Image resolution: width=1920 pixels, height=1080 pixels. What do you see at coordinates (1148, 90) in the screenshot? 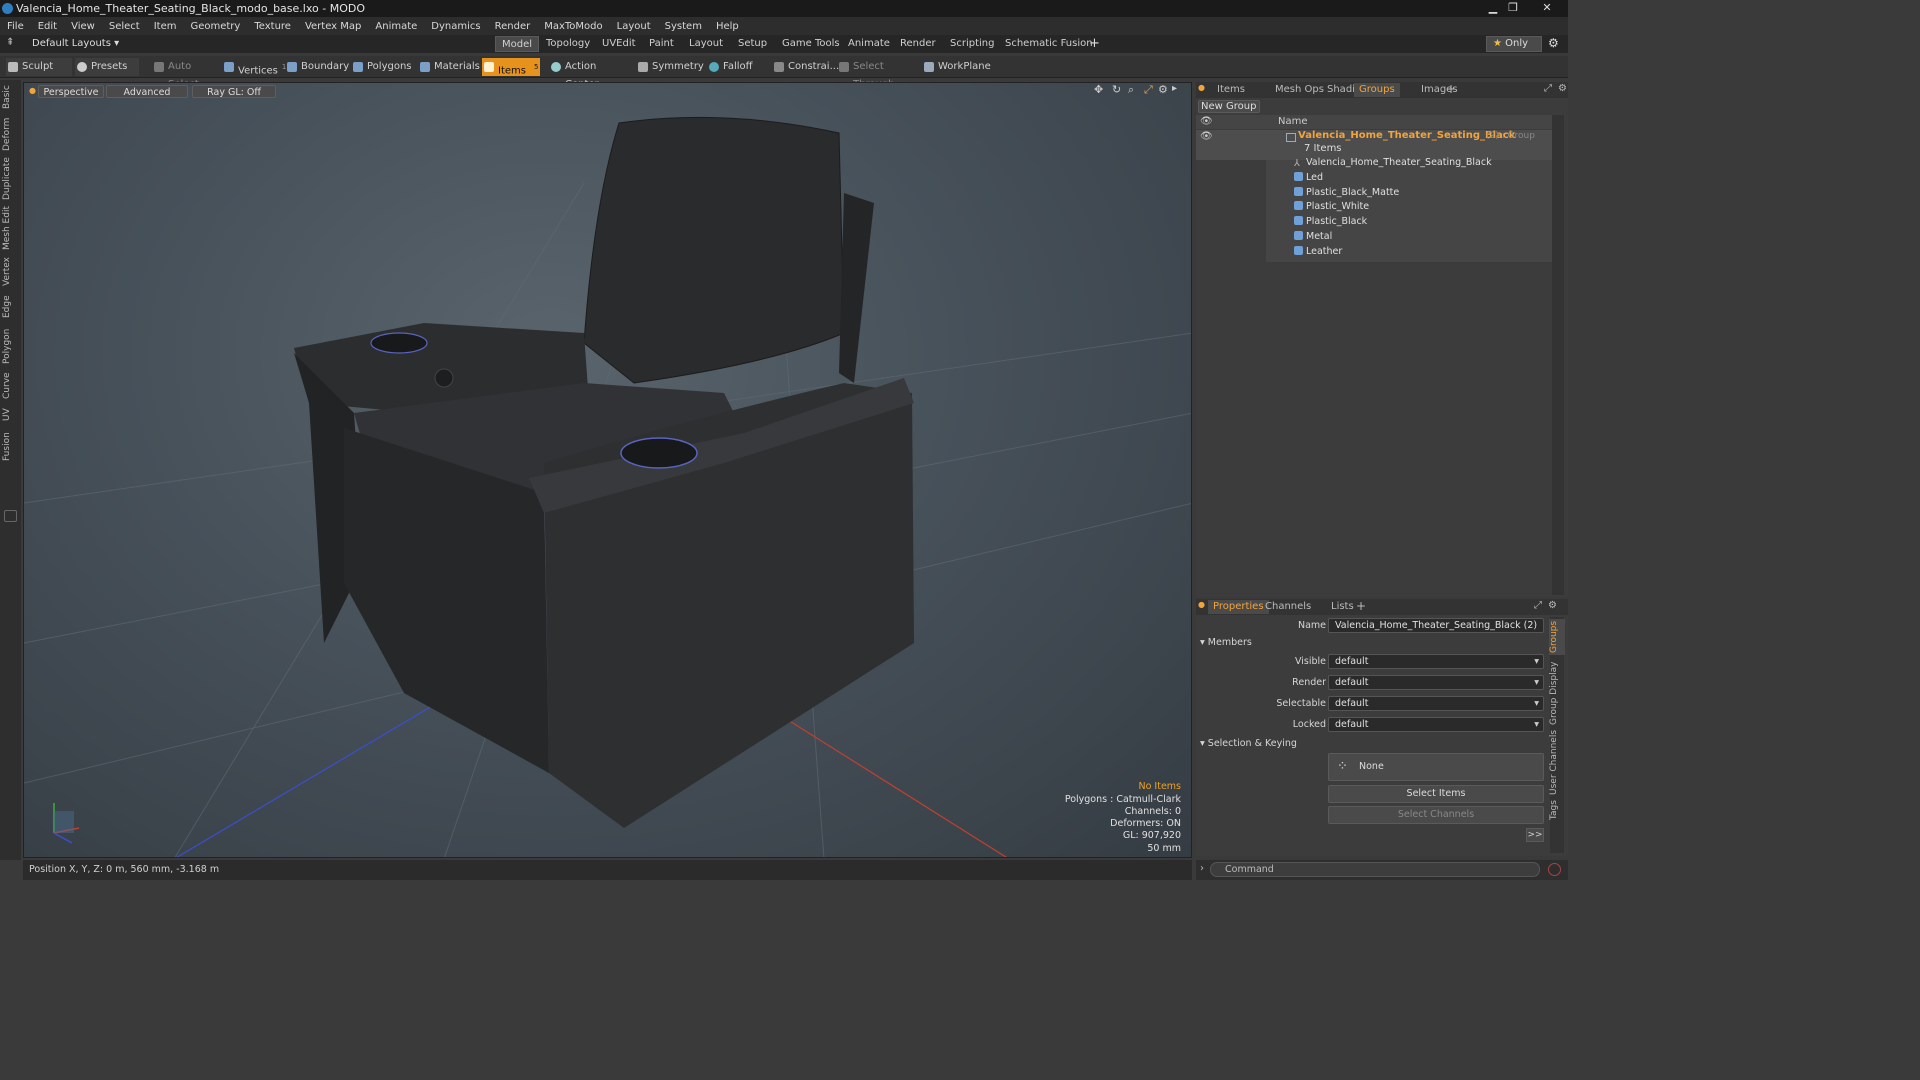
I see `maximize-viewport-icon: ⤢` at bounding box center [1148, 90].